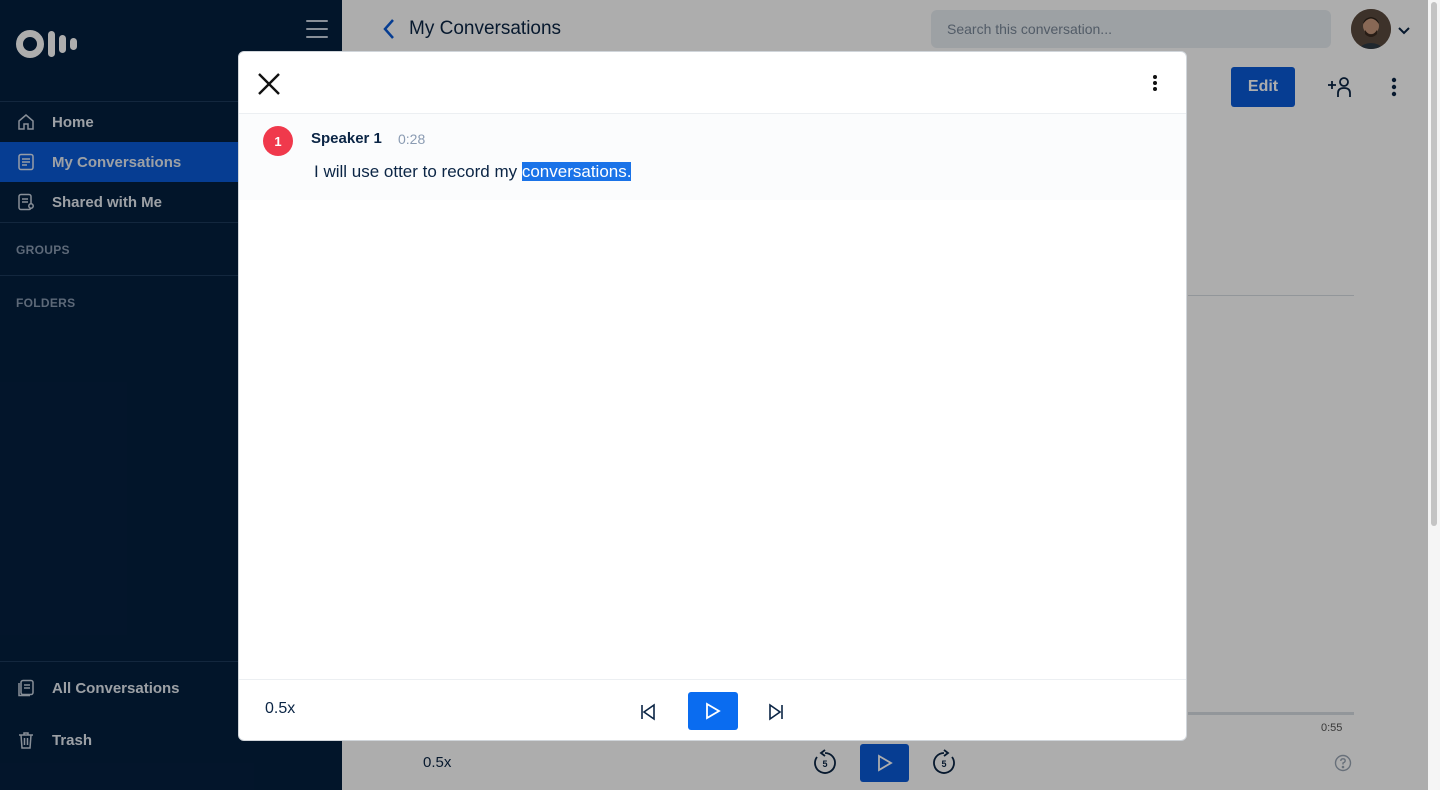 Image resolution: width=1440 pixels, height=790 pixels. Describe the element at coordinates (278, 141) in the screenshot. I see `speaker-badge: 1` at that location.